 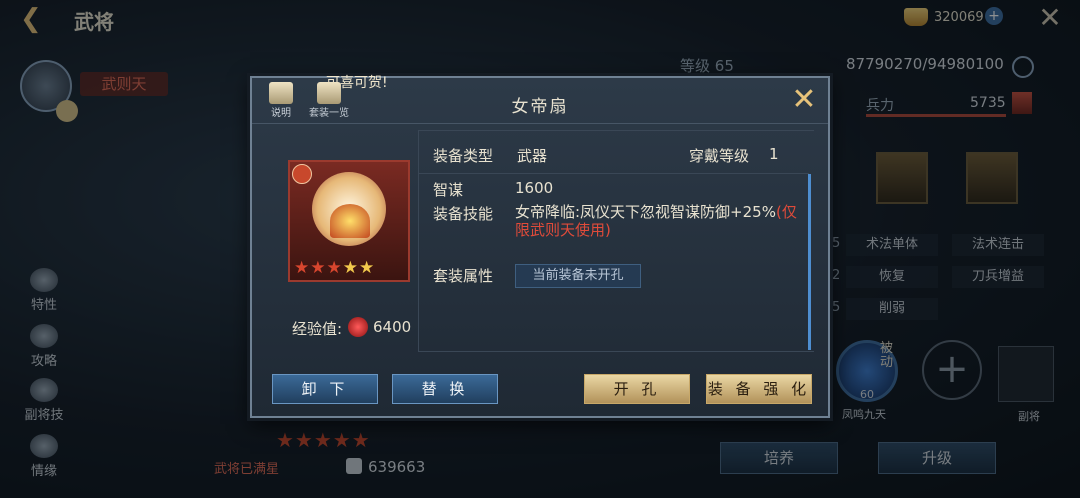 I want to click on scroll-thumb, so click(x=809, y=262).